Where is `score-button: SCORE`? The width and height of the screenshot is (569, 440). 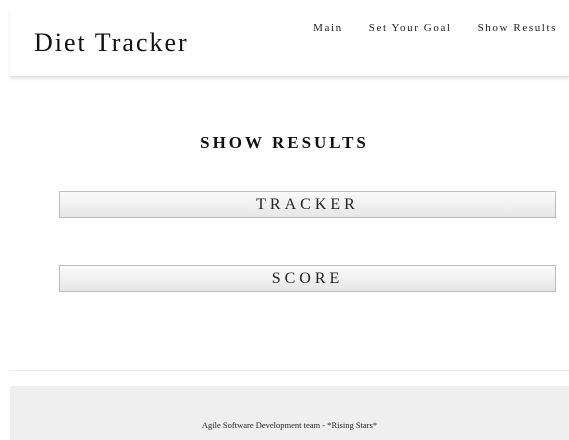
score-button: SCORE is located at coordinates (307, 278).